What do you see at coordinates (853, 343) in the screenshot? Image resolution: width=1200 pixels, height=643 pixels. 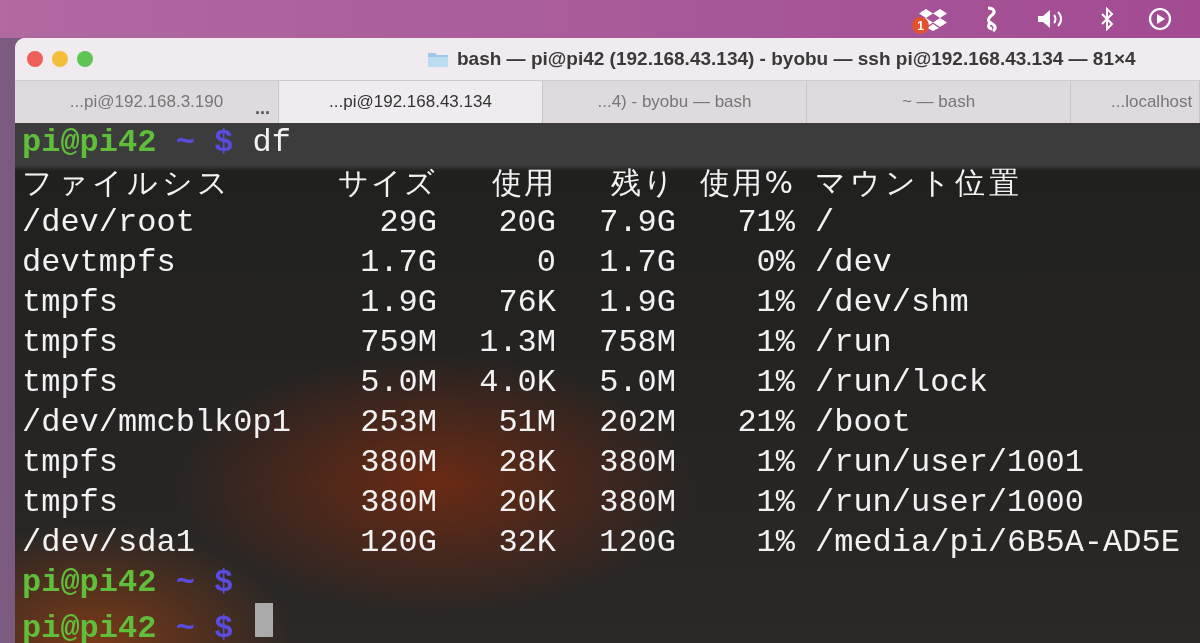 I see `table-cell-text: /run` at bounding box center [853, 343].